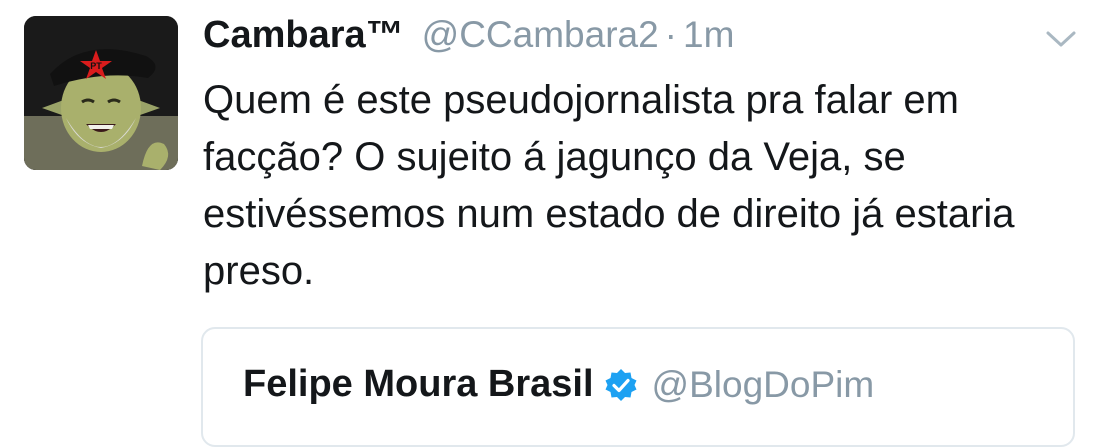 The image size is (1112, 447). I want to click on avatar: PT, so click(101, 93).